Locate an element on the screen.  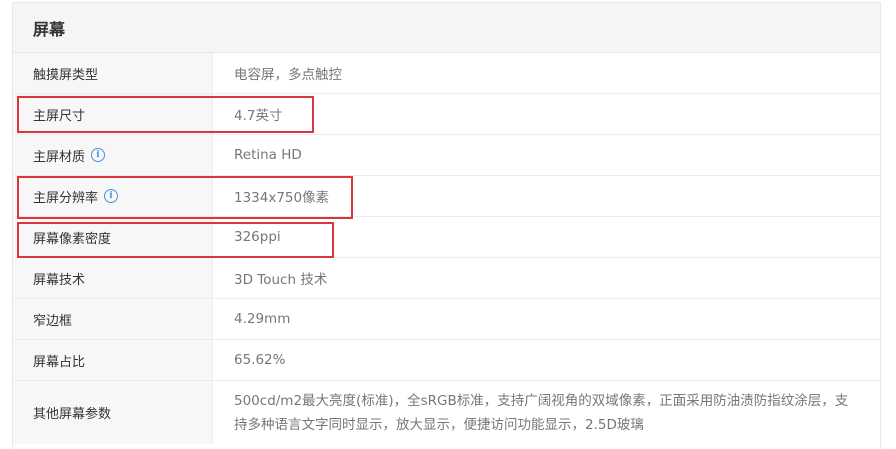
spec-value: Retina HD is located at coordinates (268, 155).